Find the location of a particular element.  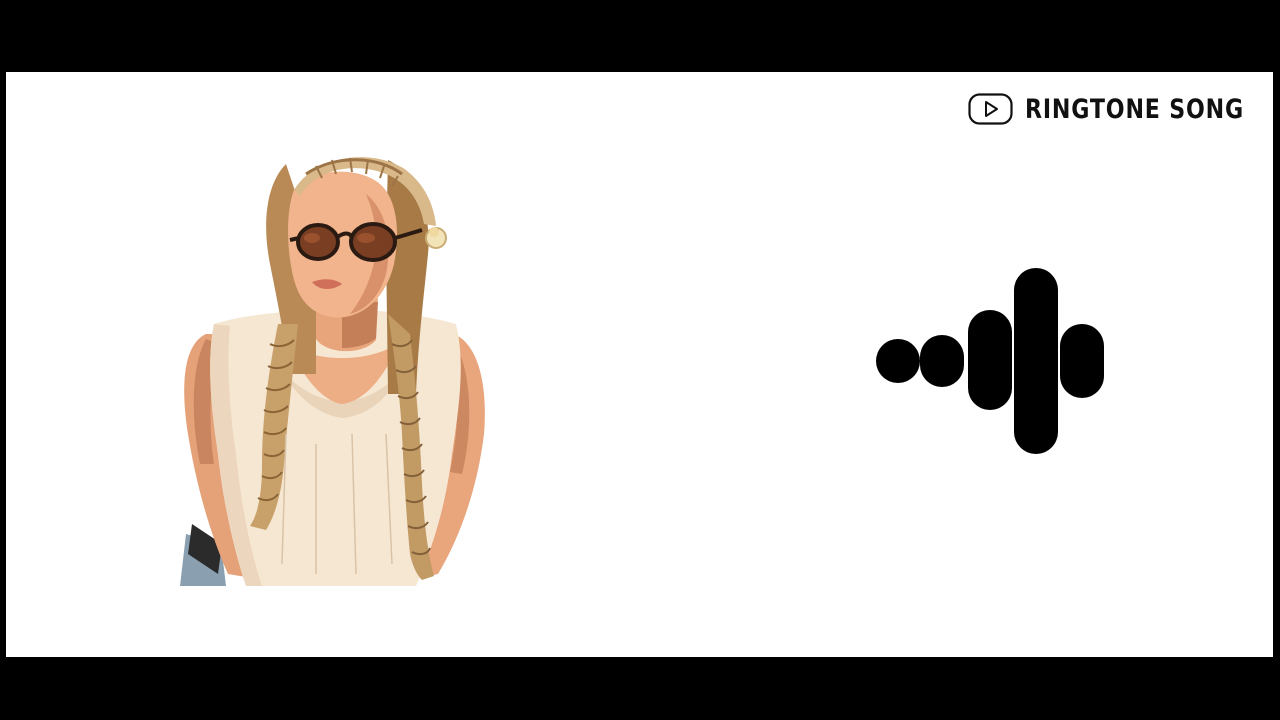

woman-illustration is located at coordinates (332, 371).